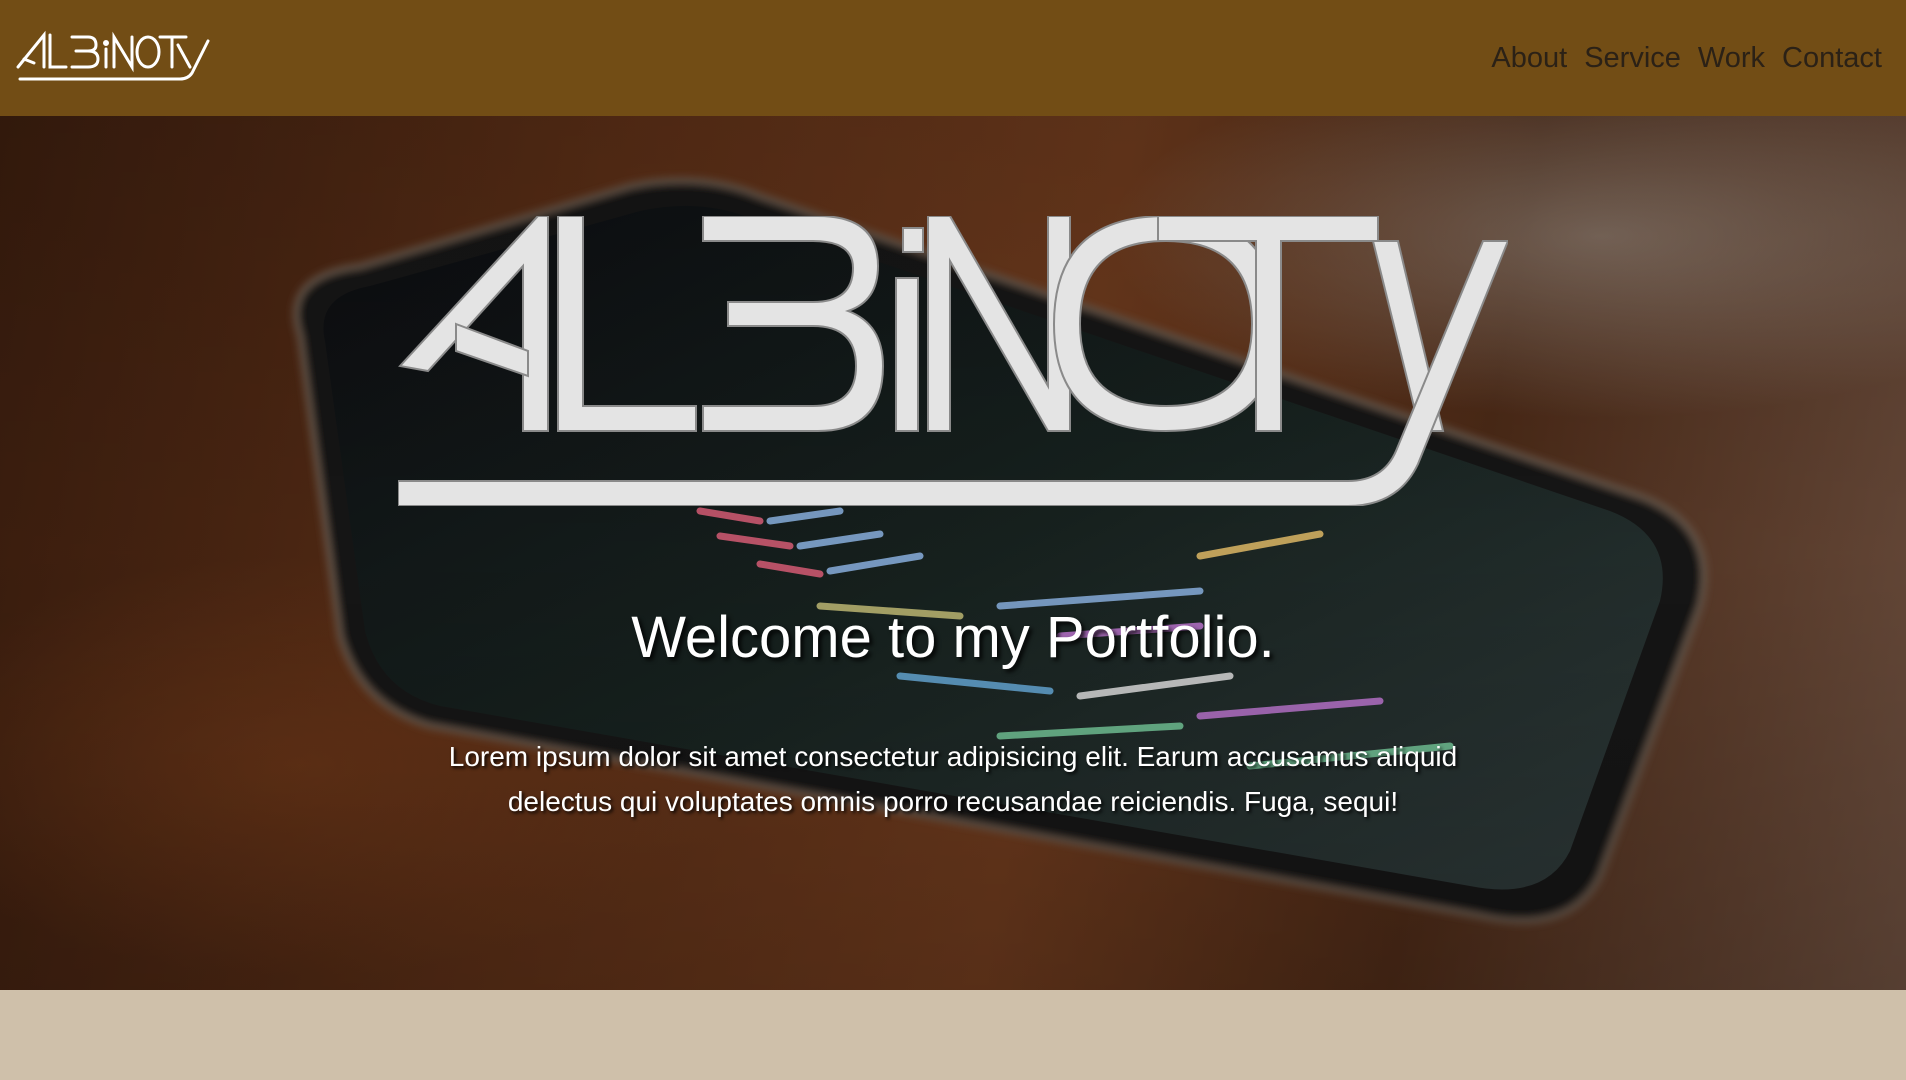 This screenshot has width=1906, height=1080. I want to click on brand-logo, so click(114, 56).